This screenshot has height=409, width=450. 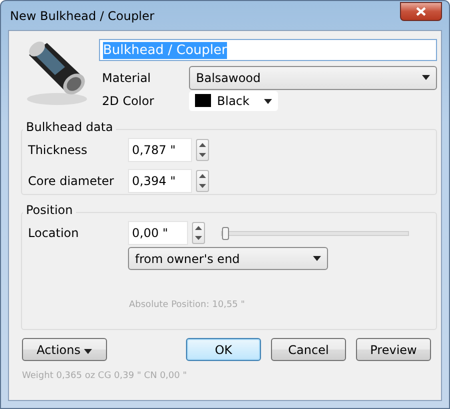 I want to click on reference-dropdown: from owner's end, so click(x=228, y=258).